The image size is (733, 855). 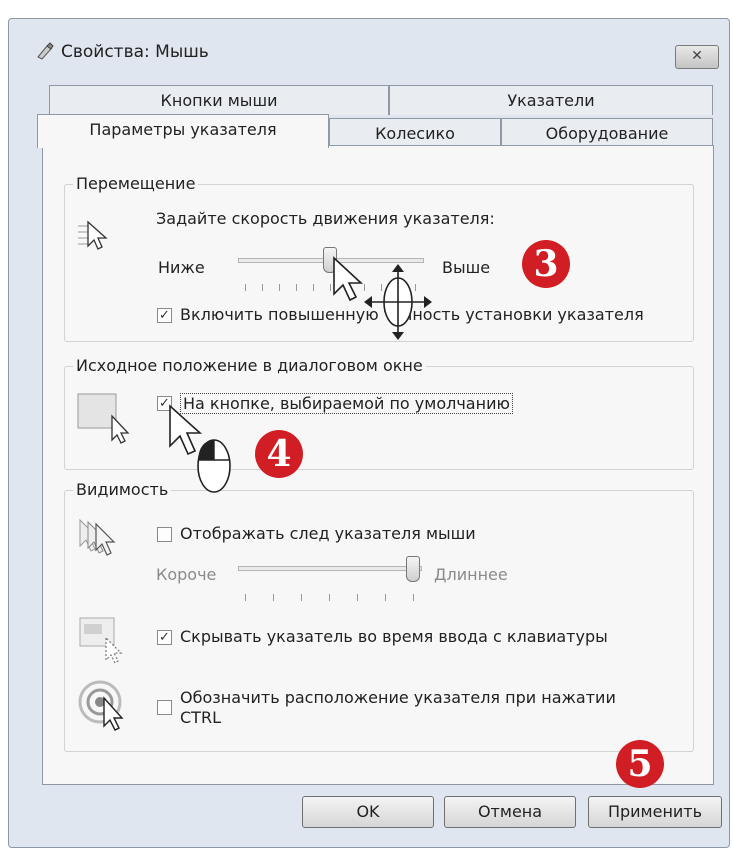 I want to click on step-badge-3: 3, so click(x=546, y=264).